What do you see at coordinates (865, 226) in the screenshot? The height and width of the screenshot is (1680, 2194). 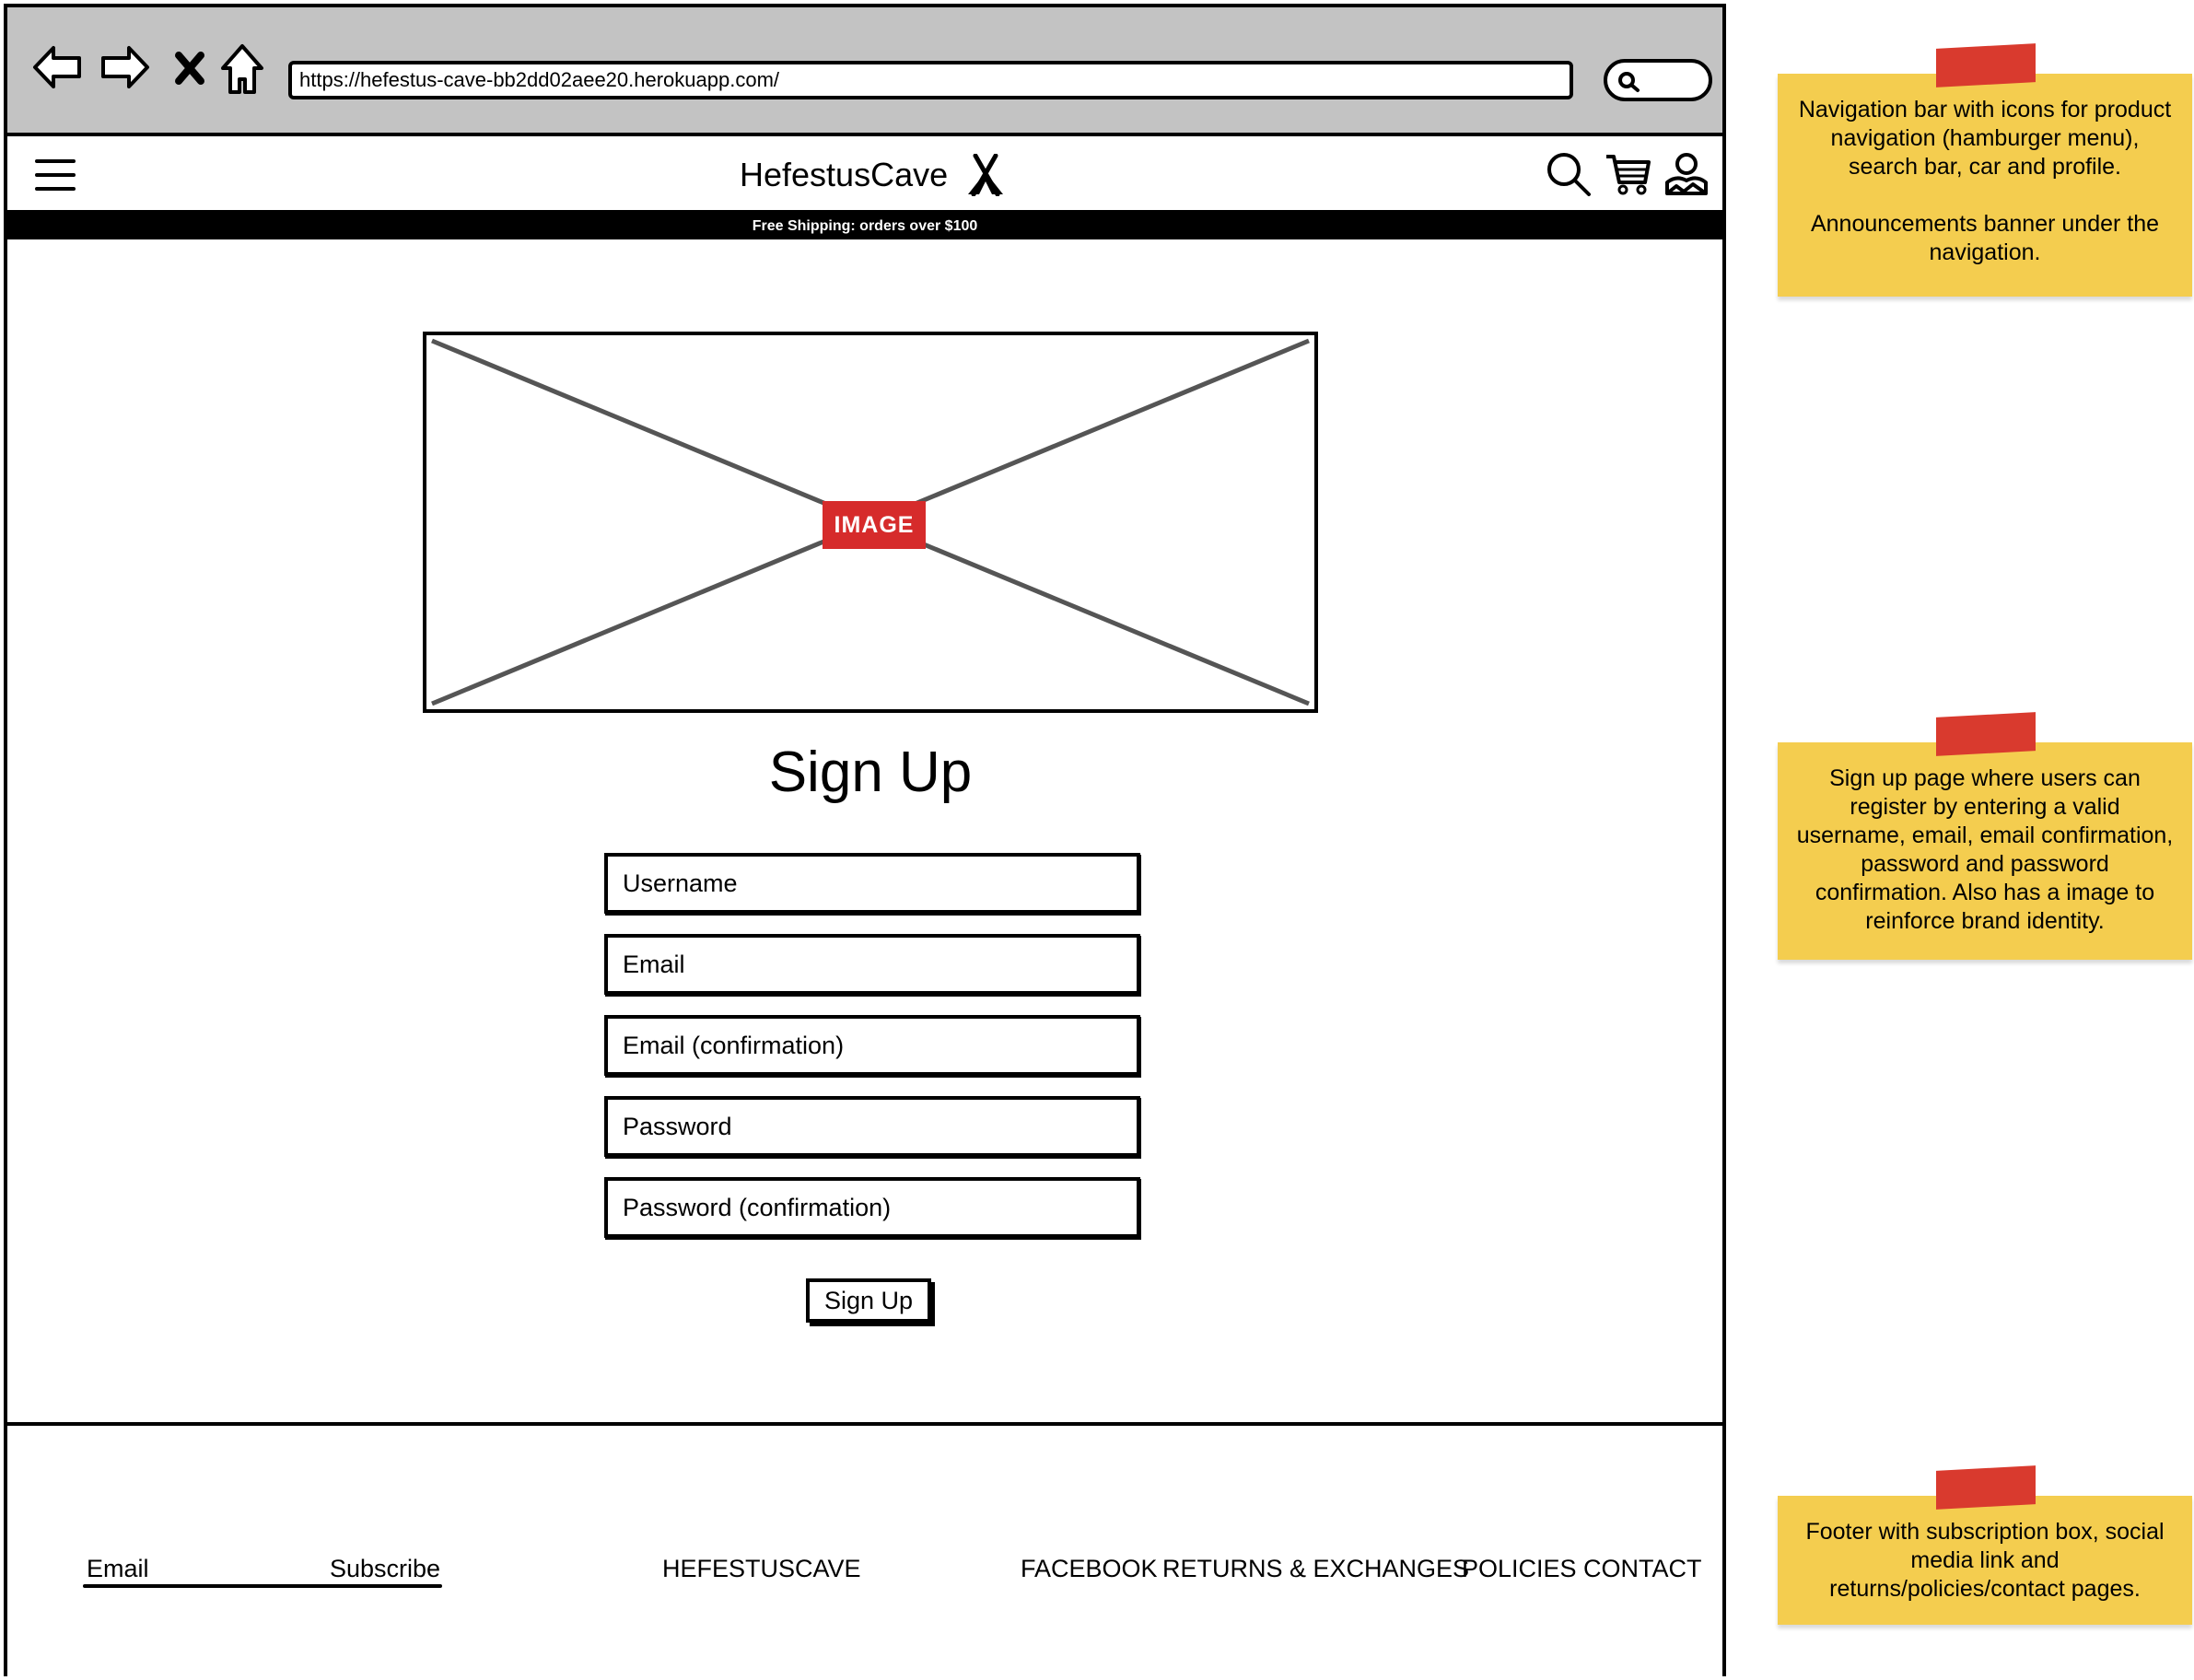 I see `announcement-banner: Free Shipping: orders over $100` at bounding box center [865, 226].